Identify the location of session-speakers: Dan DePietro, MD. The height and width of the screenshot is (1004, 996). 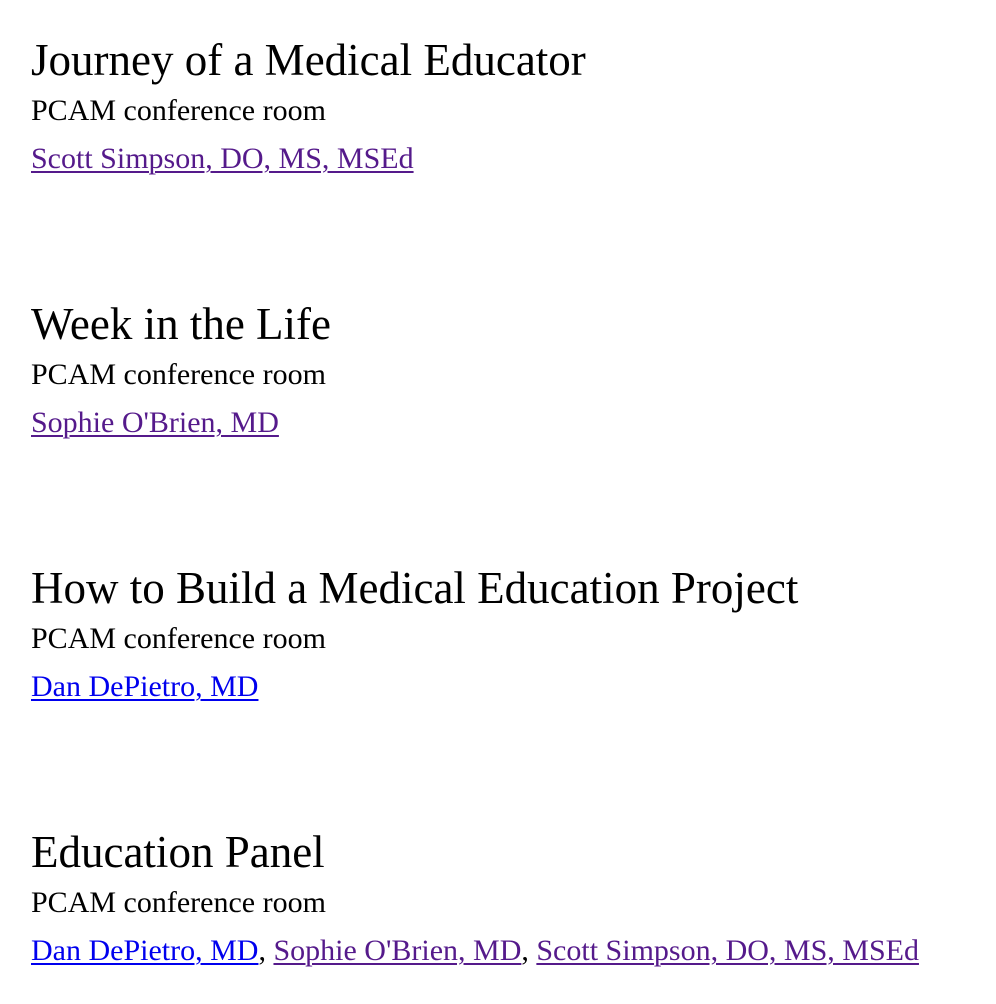
(511, 687).